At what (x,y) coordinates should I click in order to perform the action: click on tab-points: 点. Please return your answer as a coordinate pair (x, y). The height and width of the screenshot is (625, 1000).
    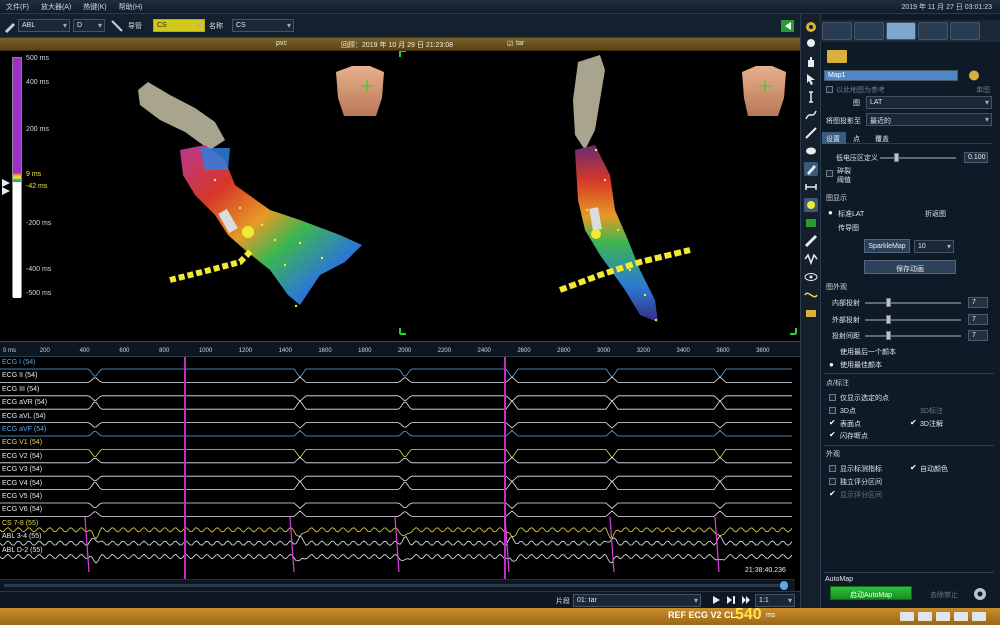
    Looking at the image, I should click on (859, 138).